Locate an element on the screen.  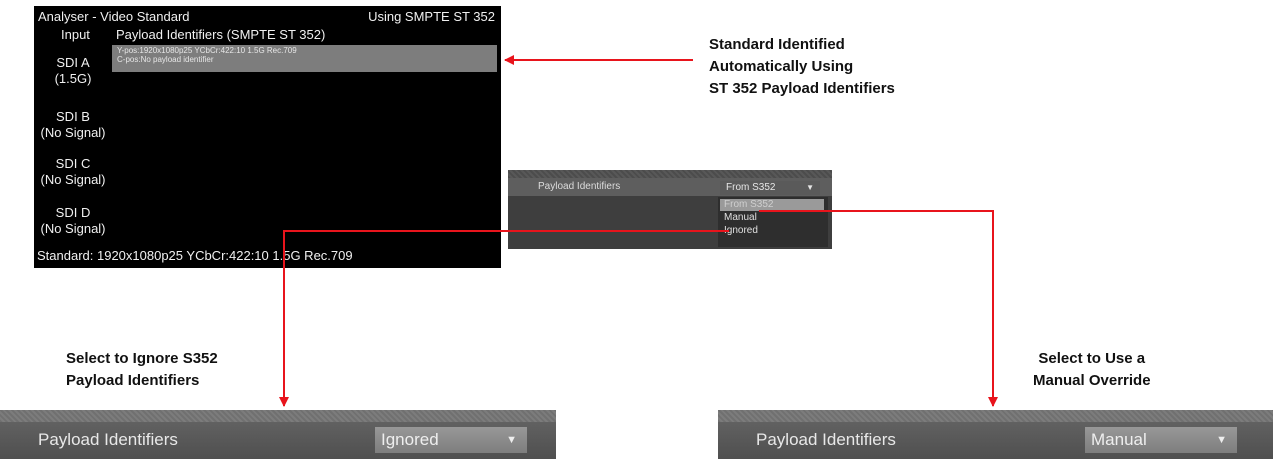
arrow-to-ignored is located at coordinates (504, 318).